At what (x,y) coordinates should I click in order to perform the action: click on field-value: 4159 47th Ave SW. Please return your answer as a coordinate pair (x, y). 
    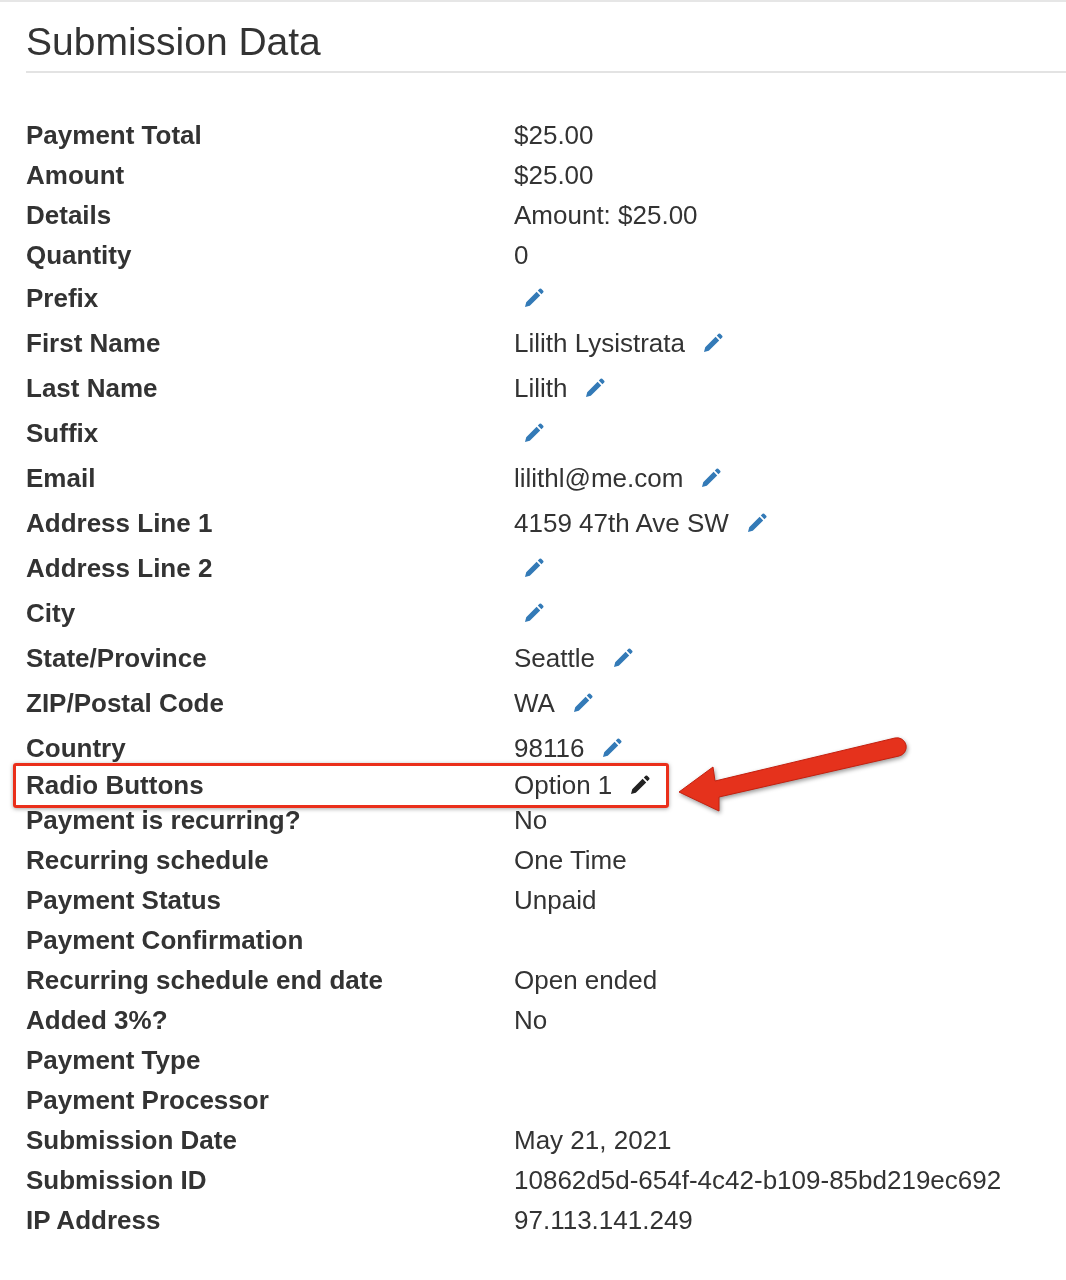
    Looking at the image, I should click on (621, 522).